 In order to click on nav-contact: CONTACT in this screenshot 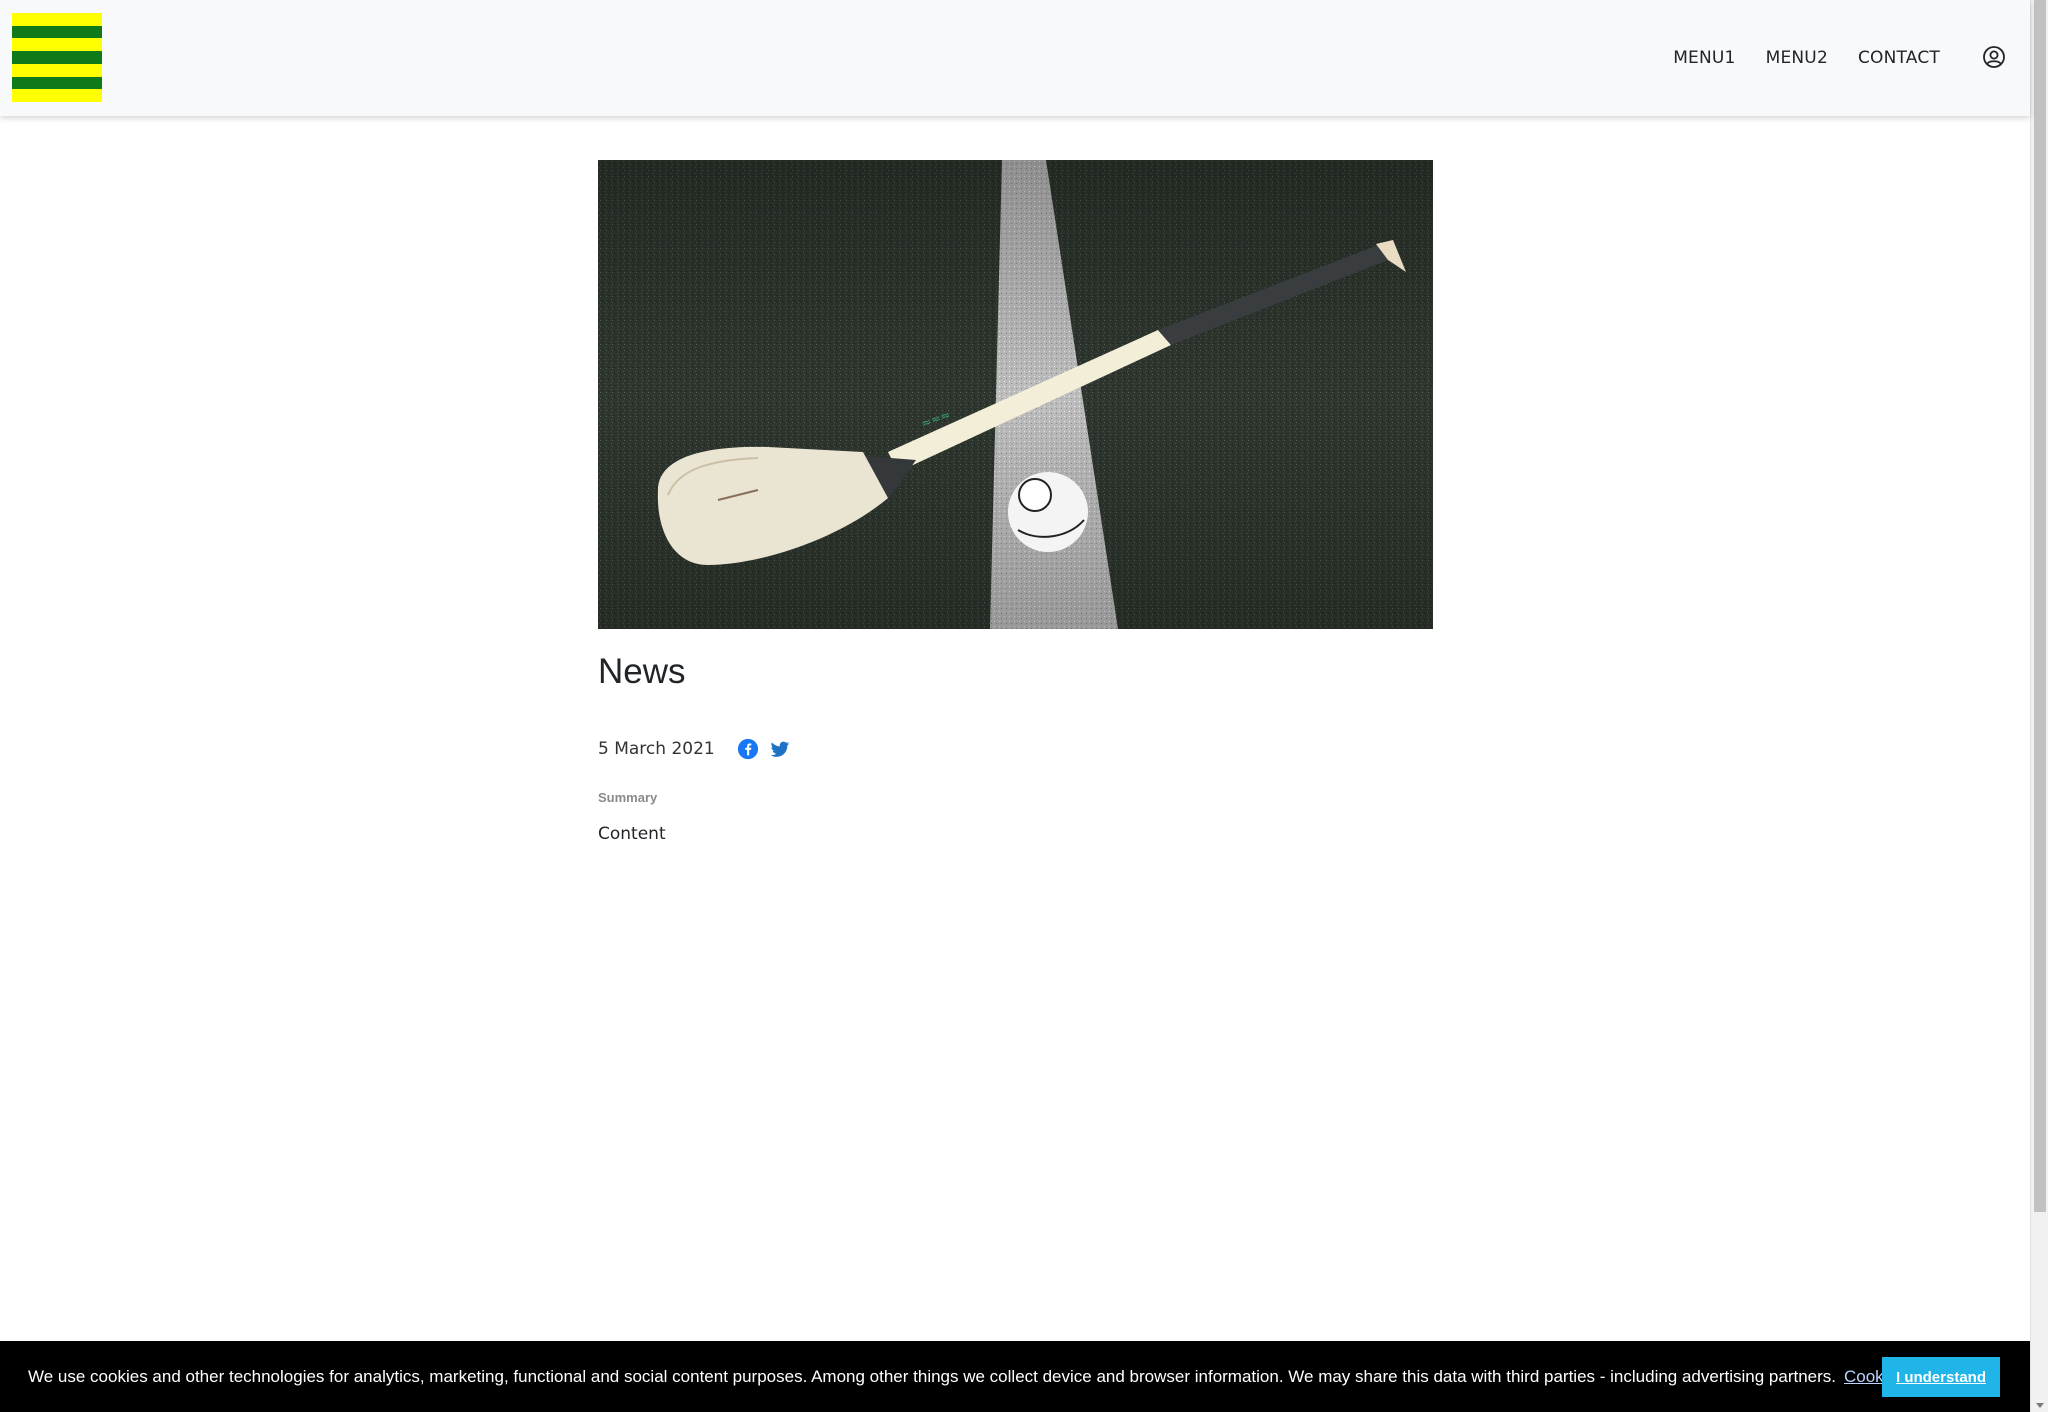, I will do `click(1899, 58)`.